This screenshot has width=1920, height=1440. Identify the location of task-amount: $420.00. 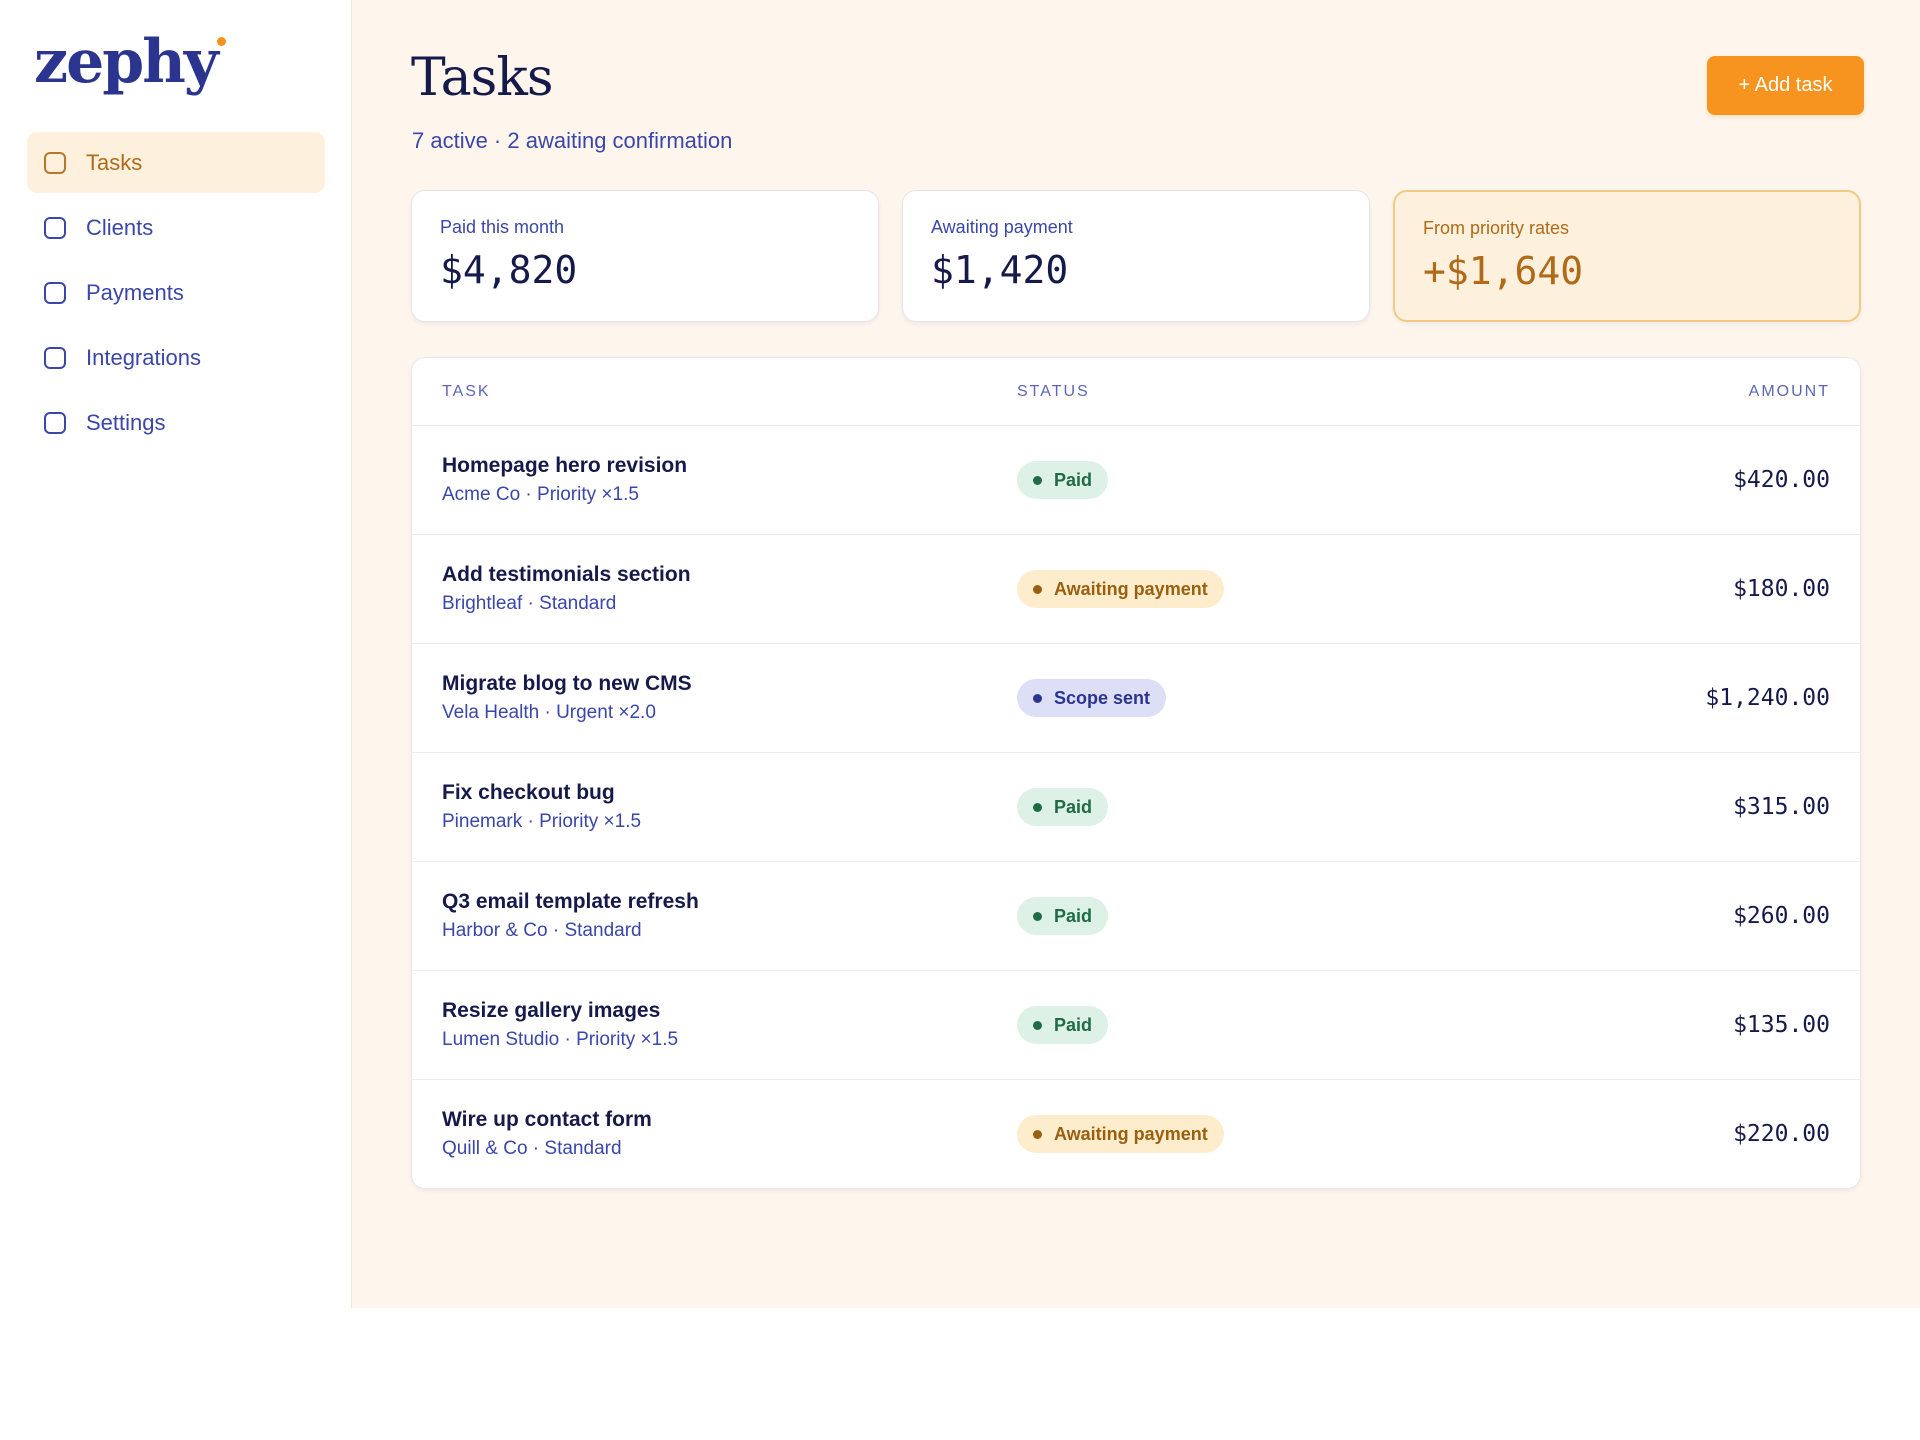
(1781, 480).